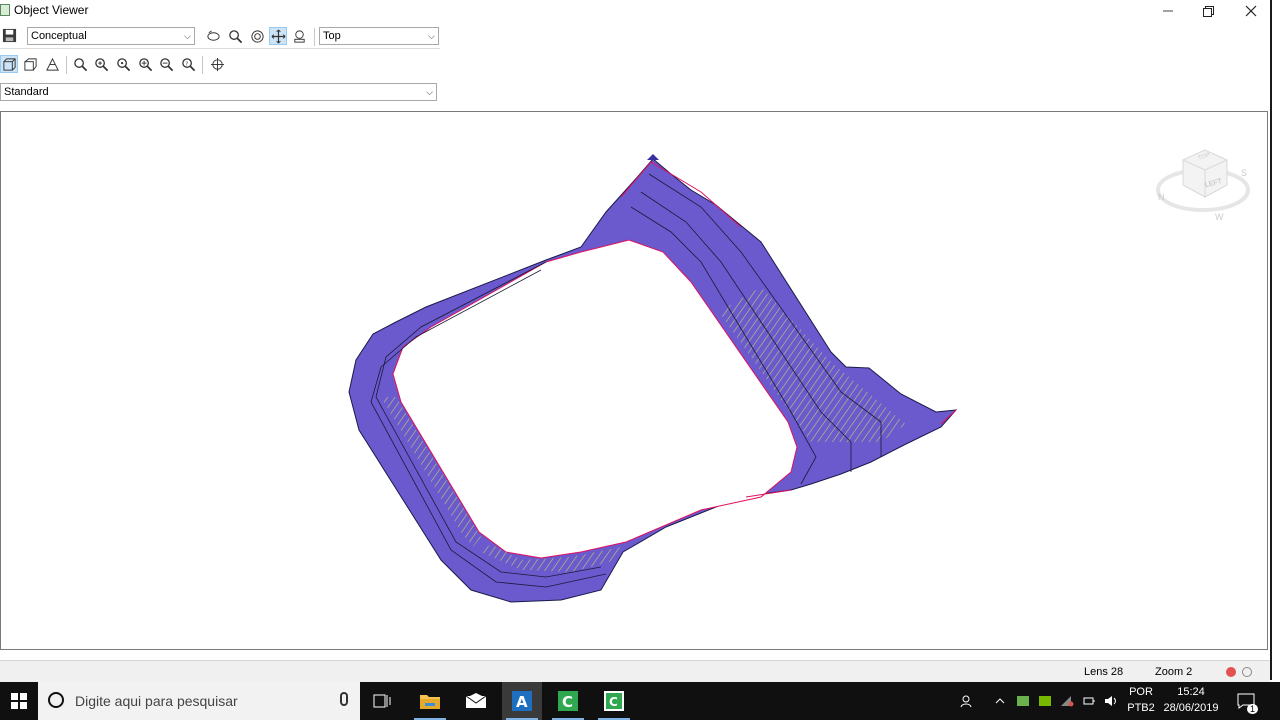 The height and width of the screenshot is (720, 1280). I want to click on orbit-free-button, so click(257, 36).